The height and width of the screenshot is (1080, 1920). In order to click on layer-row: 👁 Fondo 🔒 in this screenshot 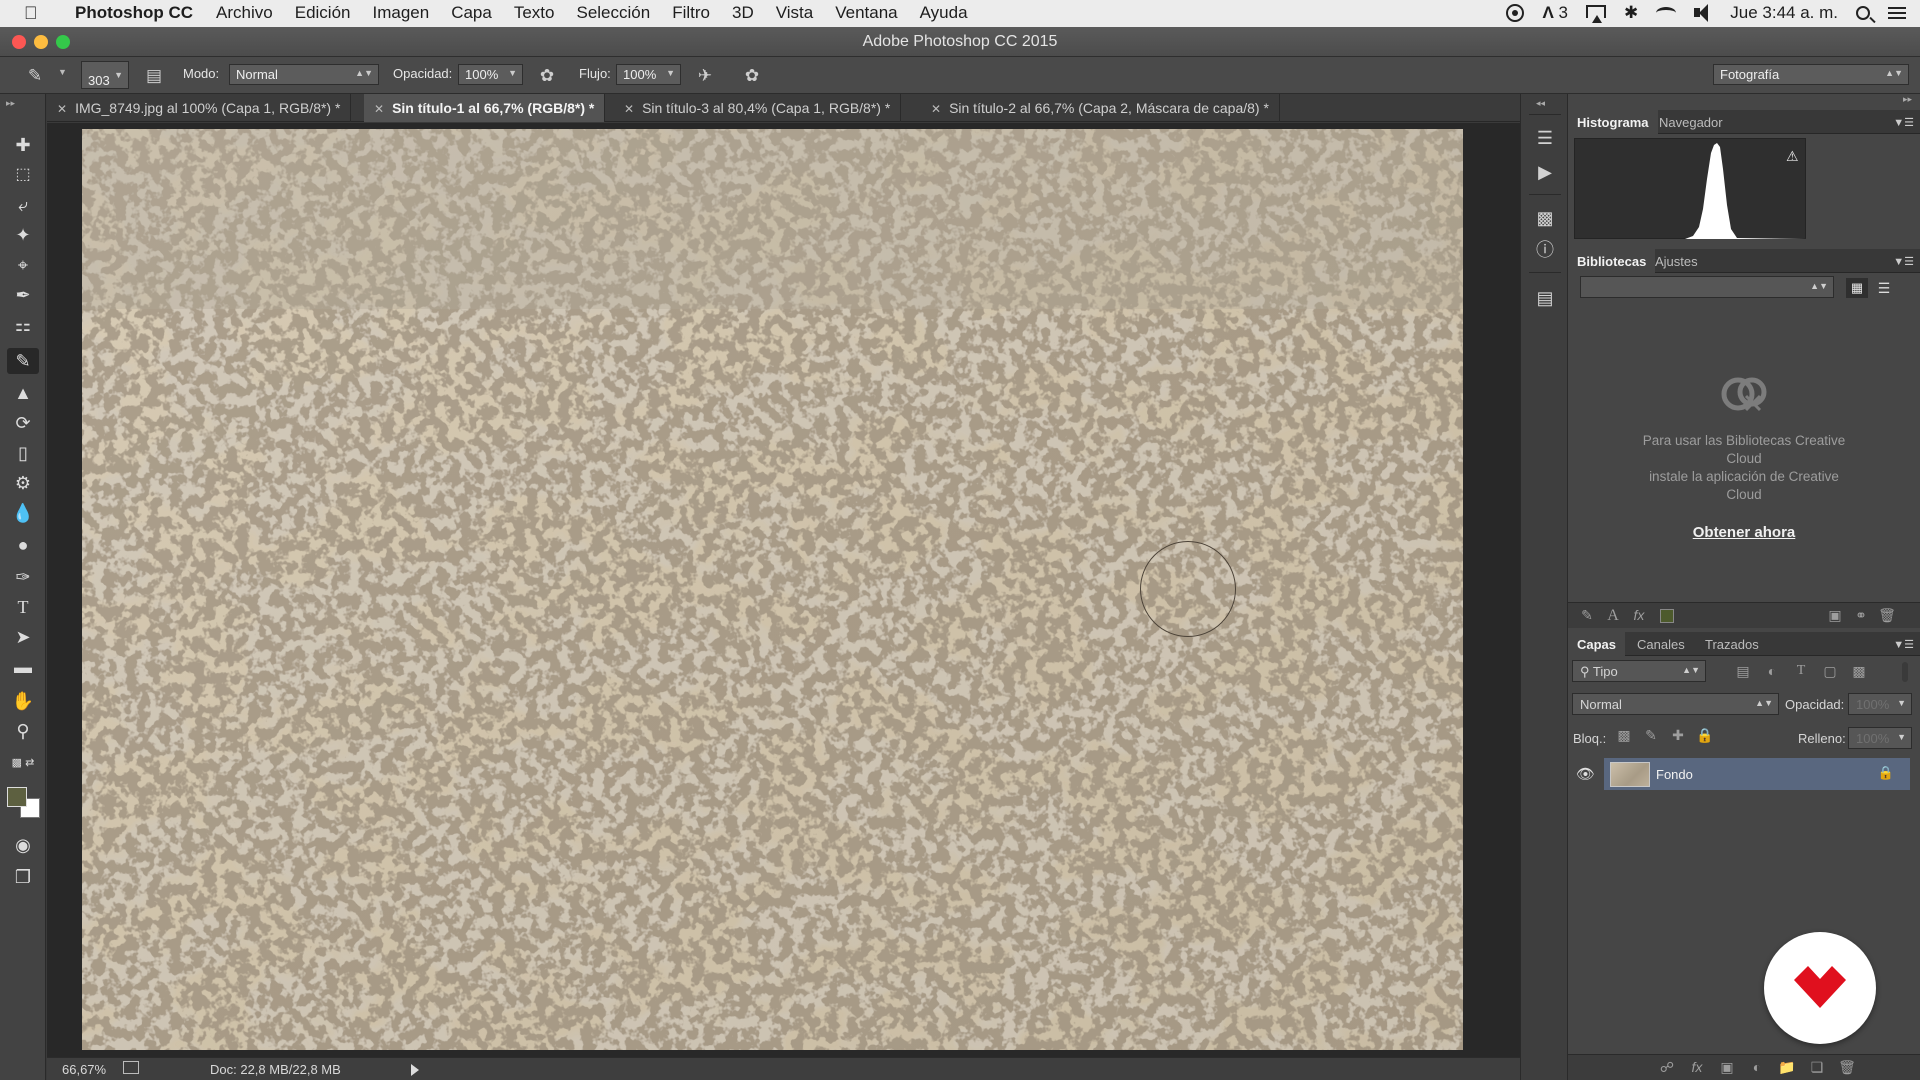, I will do `click(1744, 774)`.